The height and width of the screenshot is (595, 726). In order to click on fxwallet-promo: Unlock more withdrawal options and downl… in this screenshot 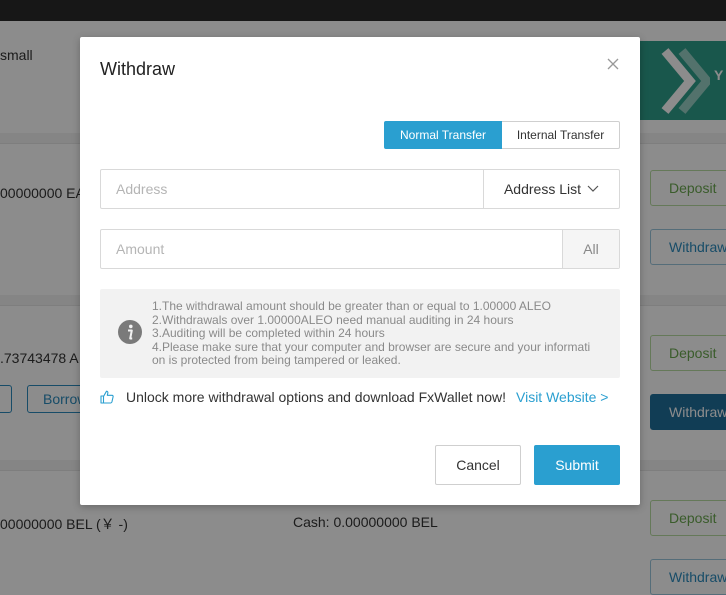, I will do `click(354, 397)`.